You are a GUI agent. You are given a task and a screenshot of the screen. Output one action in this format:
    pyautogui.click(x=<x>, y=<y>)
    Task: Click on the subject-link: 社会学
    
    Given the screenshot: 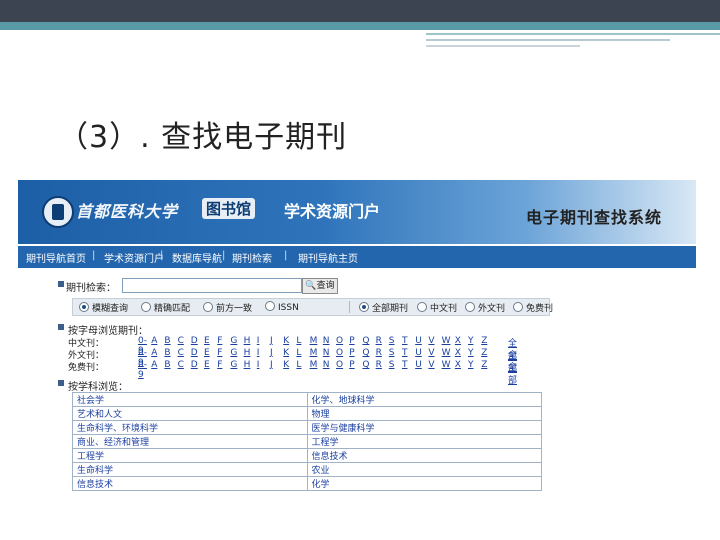 What is the action you would take?
    pyautogui.click(x=190, y=399)
    